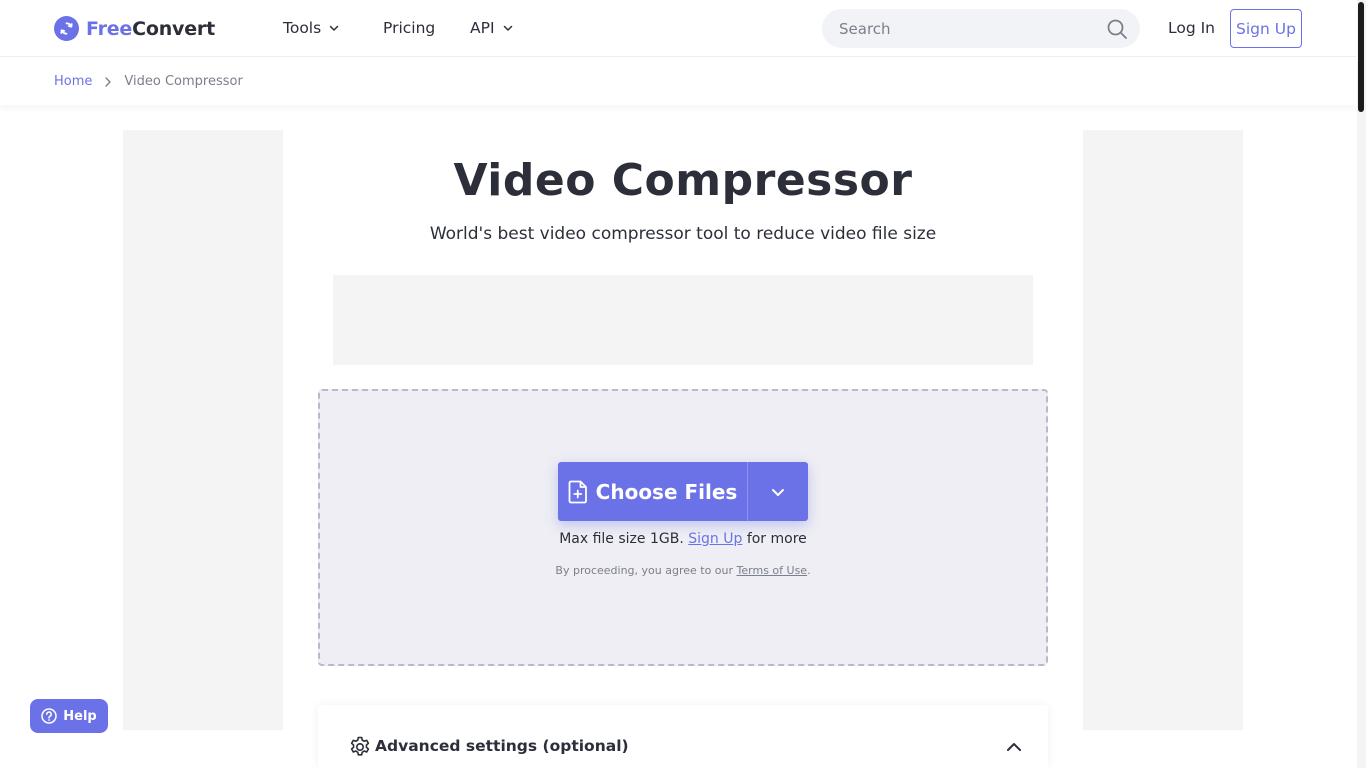  I want to click on question-circle-icon, so click(49, 716).